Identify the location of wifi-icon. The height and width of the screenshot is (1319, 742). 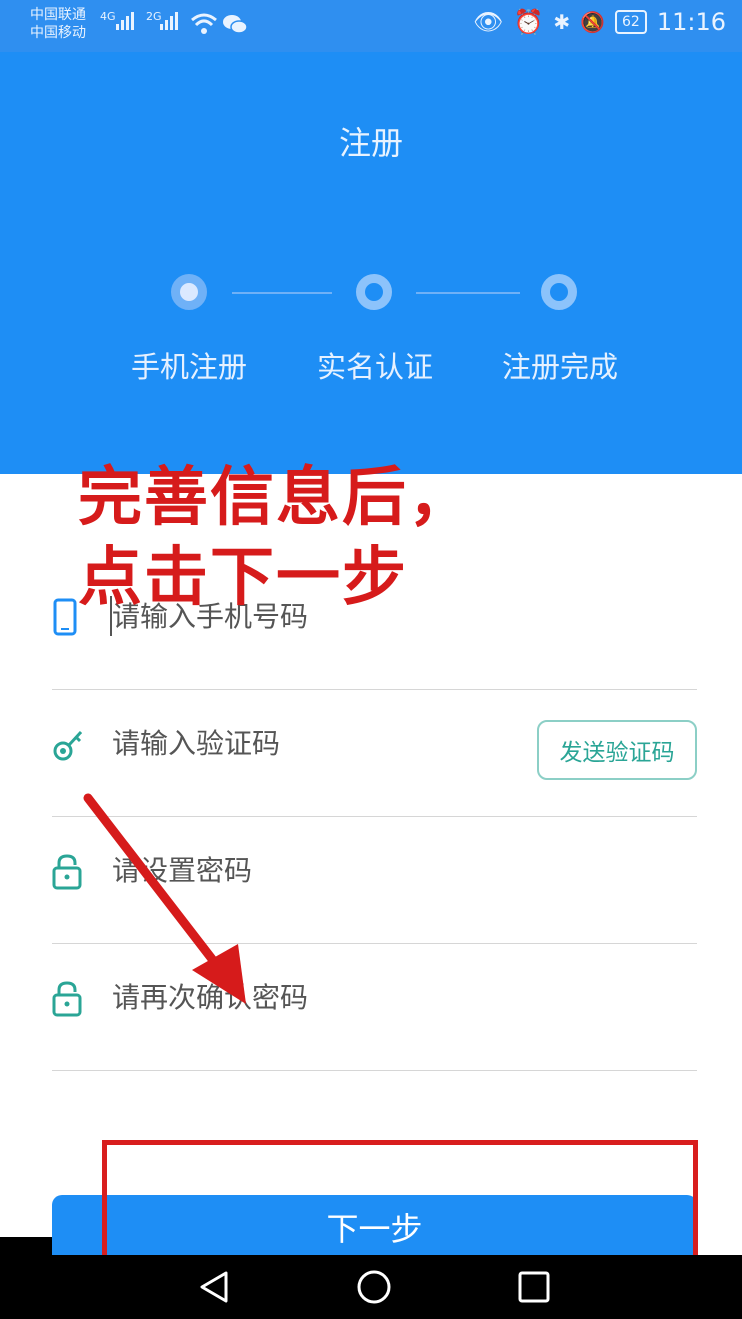
(204, 23).